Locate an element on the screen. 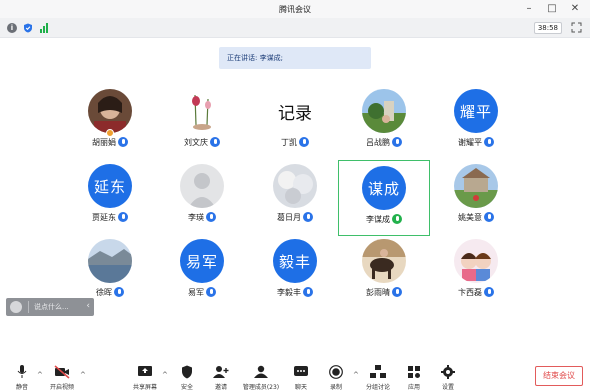 This screenshot has height=392, width=590. title-bar: 腾讯会议 – □ ✕ is located at coordinates (295, 9).